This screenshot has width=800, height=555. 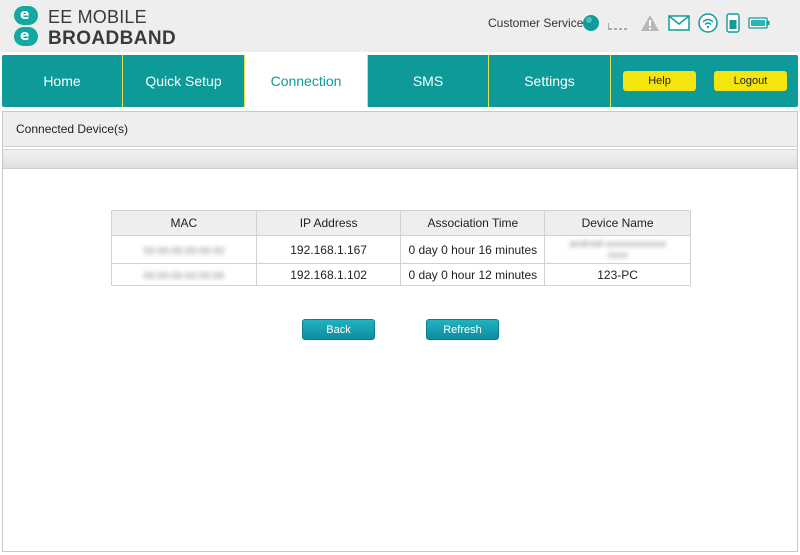 What do you see at coordinates (112, 38) in the screenshot?
I see `brand-line-2: BROADBAND` at bounding box center [112, 38].